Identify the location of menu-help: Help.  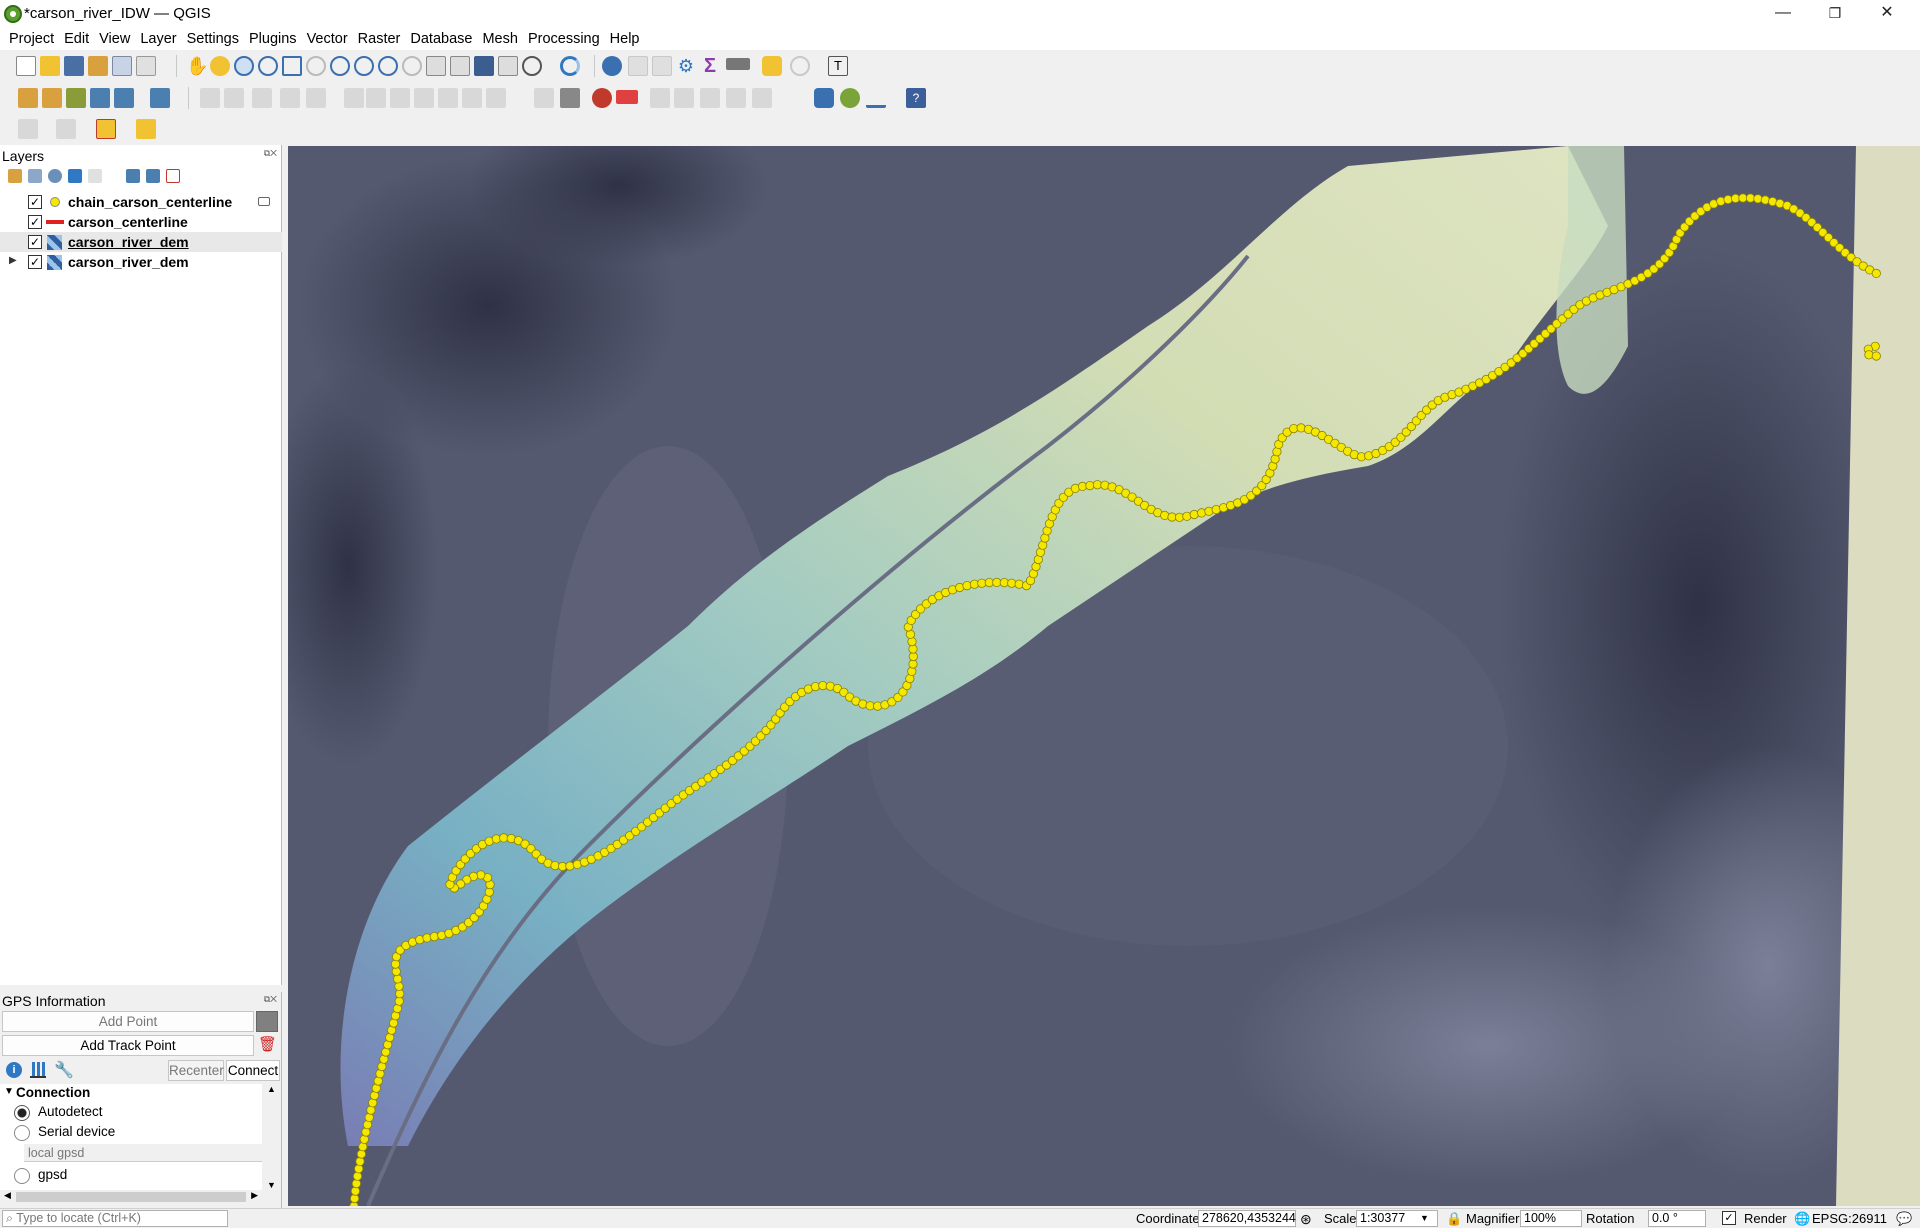
(625, 39).